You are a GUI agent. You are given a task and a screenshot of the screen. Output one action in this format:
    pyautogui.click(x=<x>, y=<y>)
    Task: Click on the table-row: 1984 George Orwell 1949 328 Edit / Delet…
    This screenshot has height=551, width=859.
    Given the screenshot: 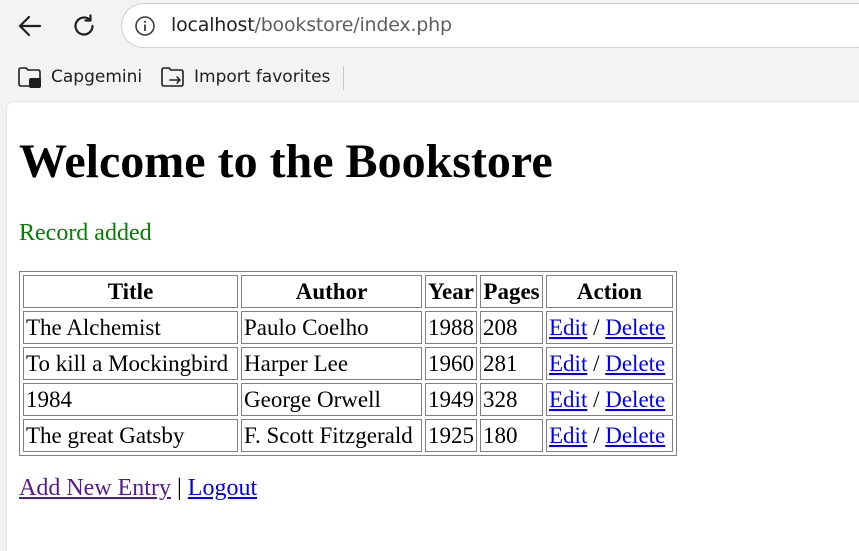 What is the action you would take?
    pyautogui.click(x=348, y=399)
    